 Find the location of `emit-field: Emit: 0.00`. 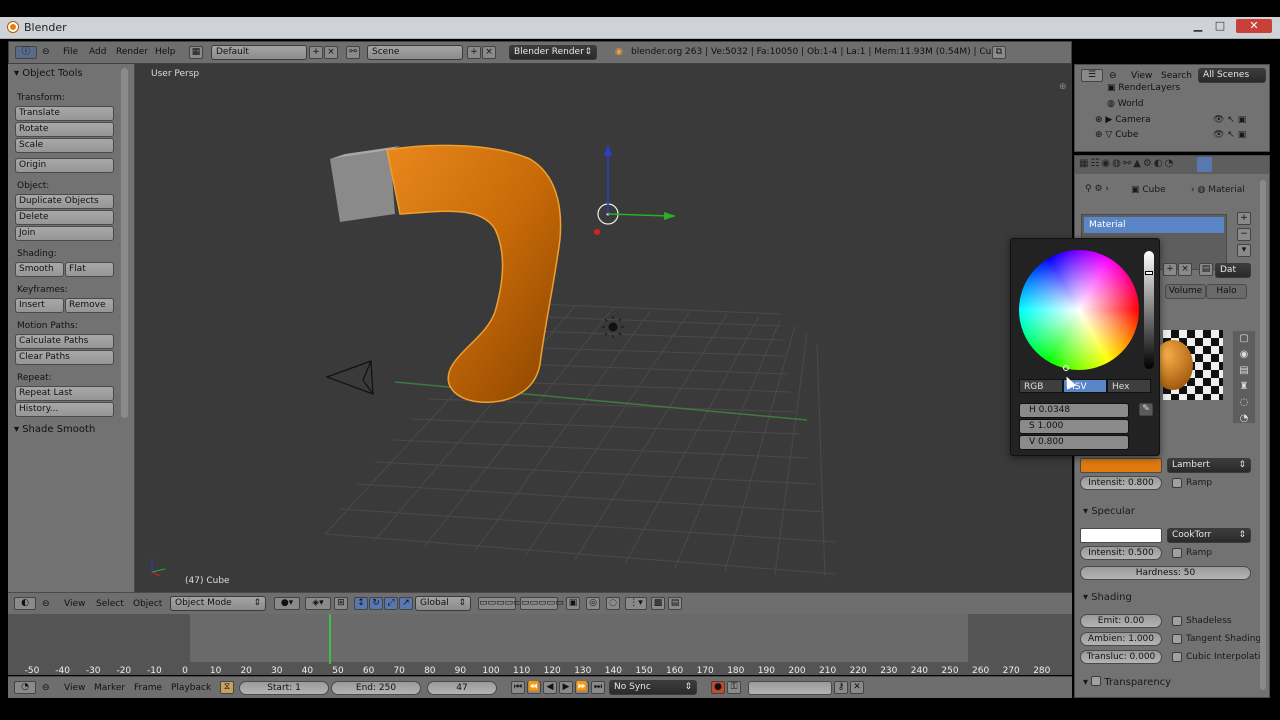

emit-field: Emit: 0.00 is located at coordinates (1121, 621).